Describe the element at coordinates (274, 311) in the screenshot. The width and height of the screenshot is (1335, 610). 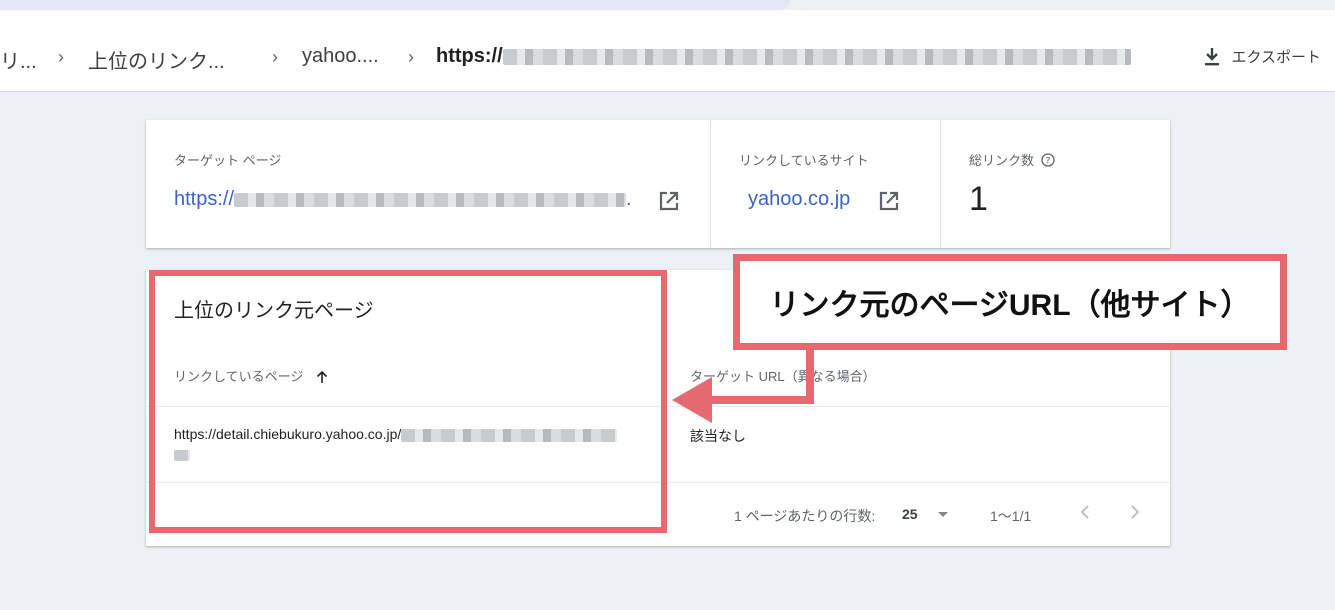
I see `table-title: 上位のリンク元ページ` at that location.